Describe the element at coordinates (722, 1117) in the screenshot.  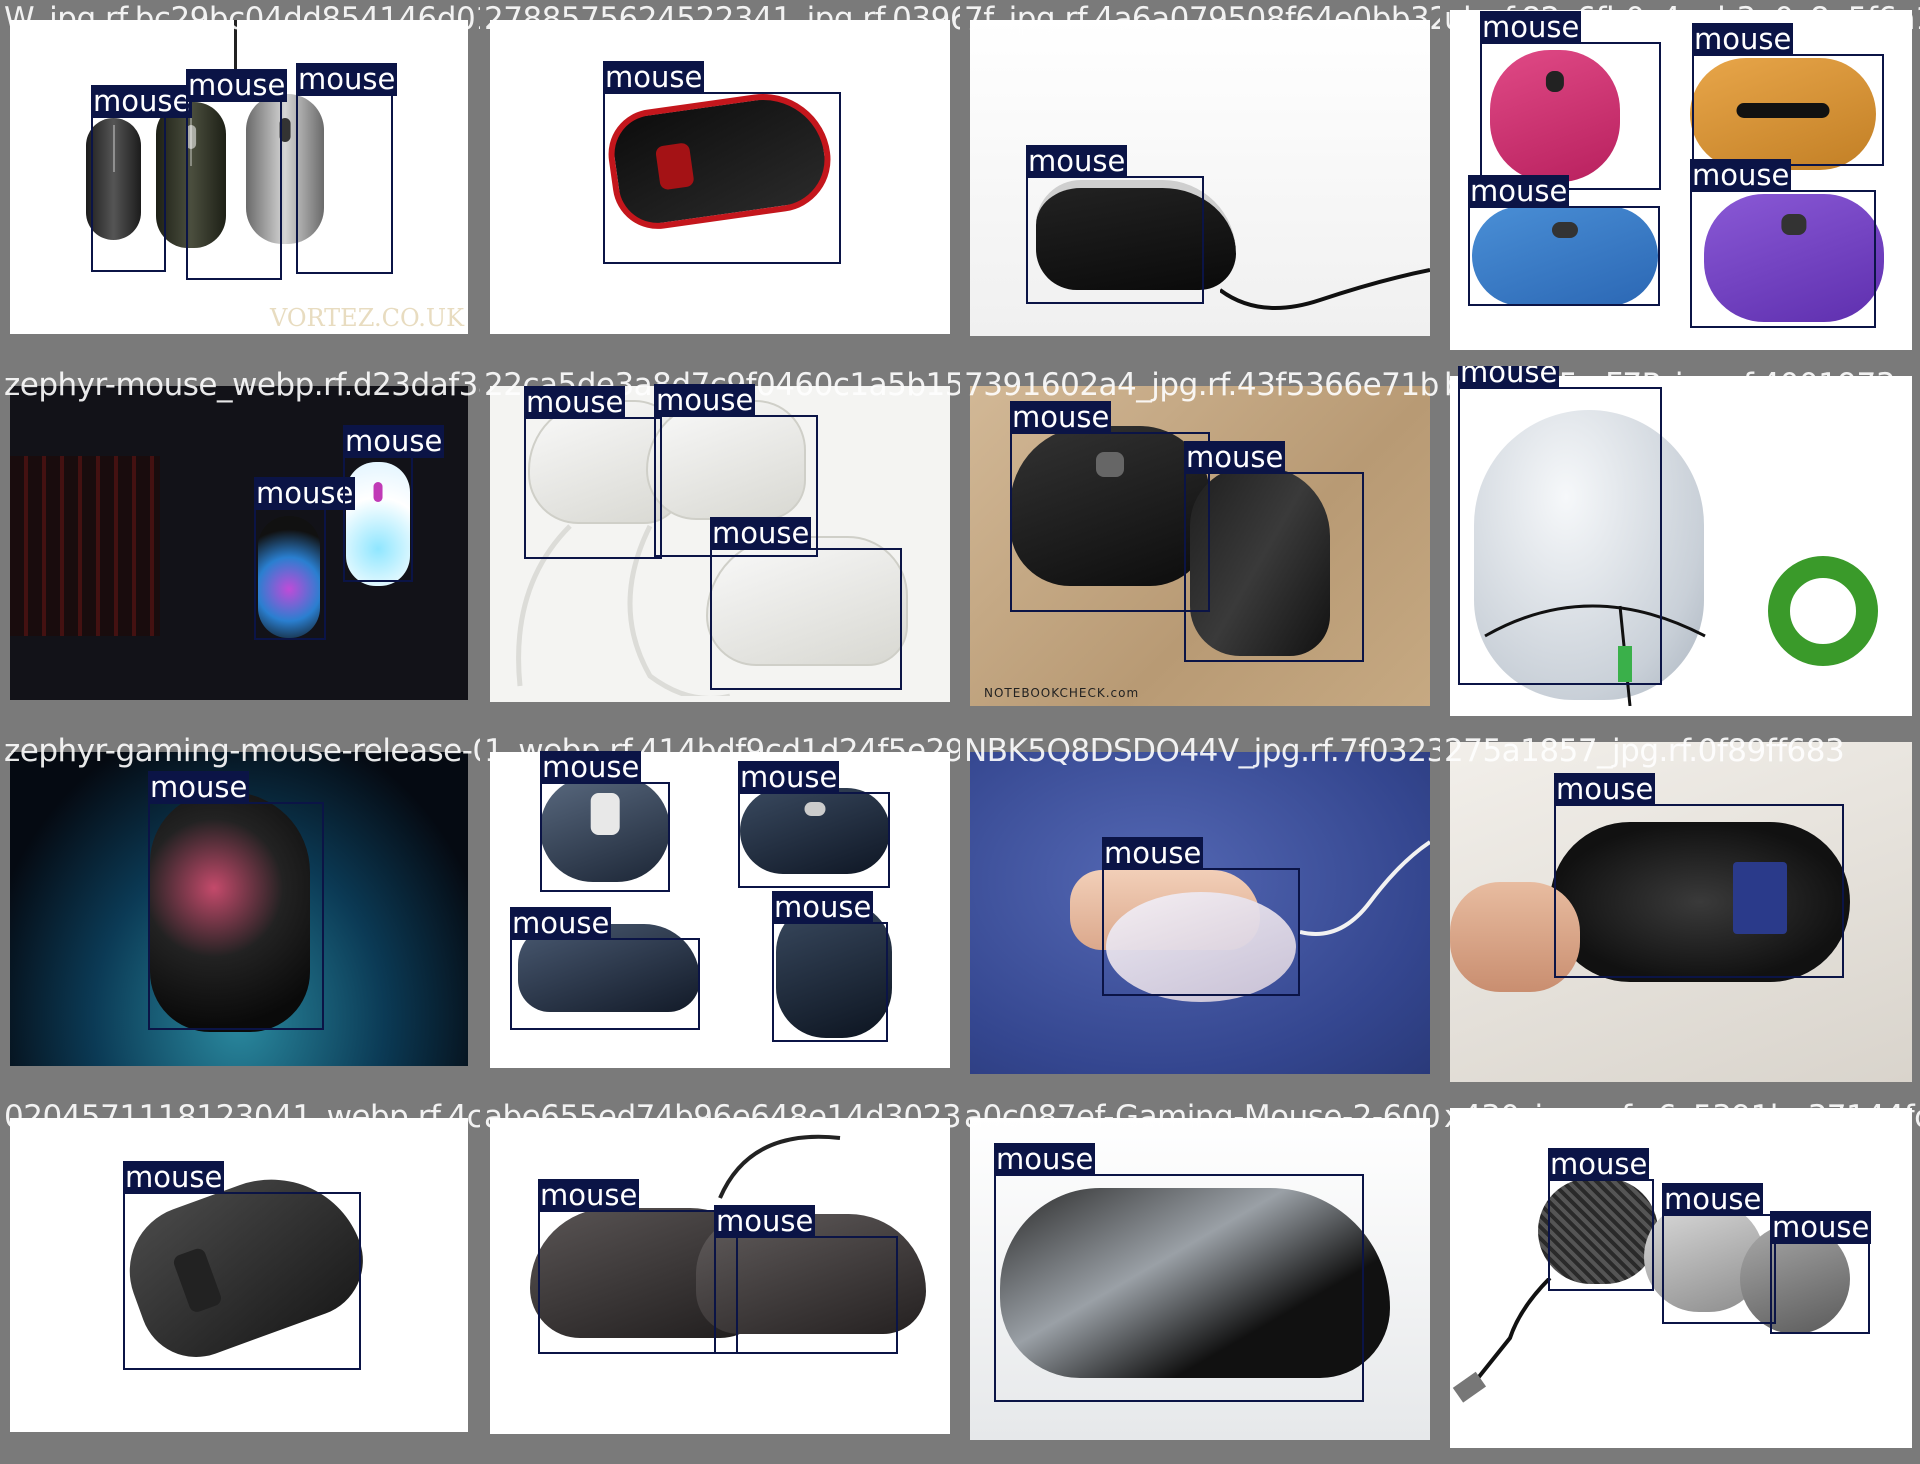
I see `tile-filename: abe655ed74b96e648e14d30239a0c087ef7e` at that location.